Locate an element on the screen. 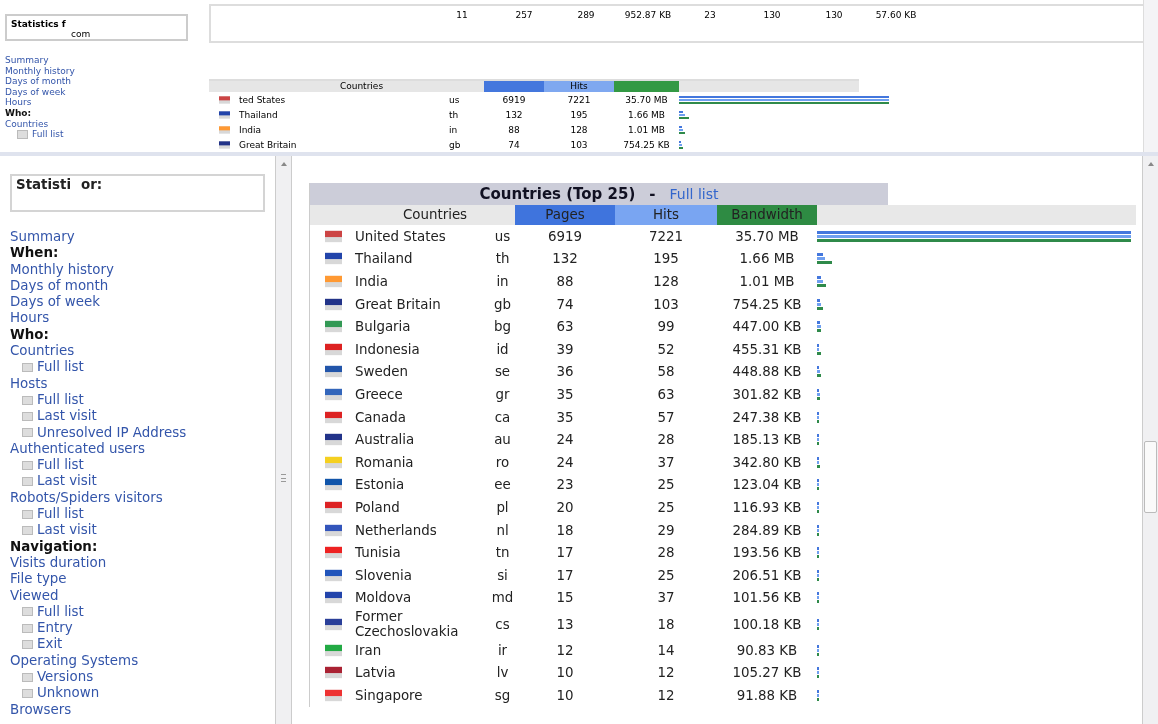 The height and width of the screenshot is (724, 1158). bandwidth-value: 1.01 MB is located at coordinates (767, 281).